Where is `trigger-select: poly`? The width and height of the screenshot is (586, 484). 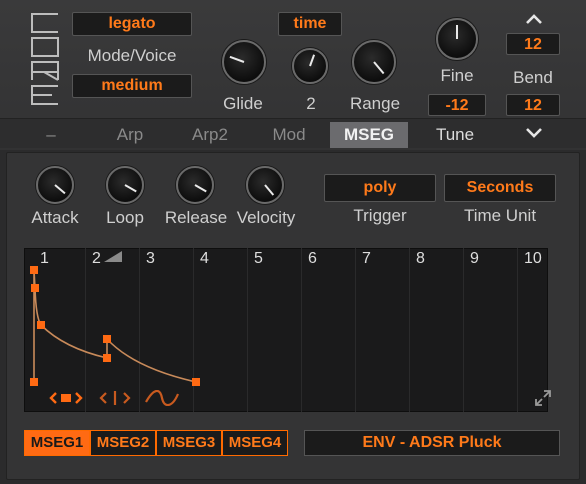 trigger-select: poly is located at coordinates (380, 188).